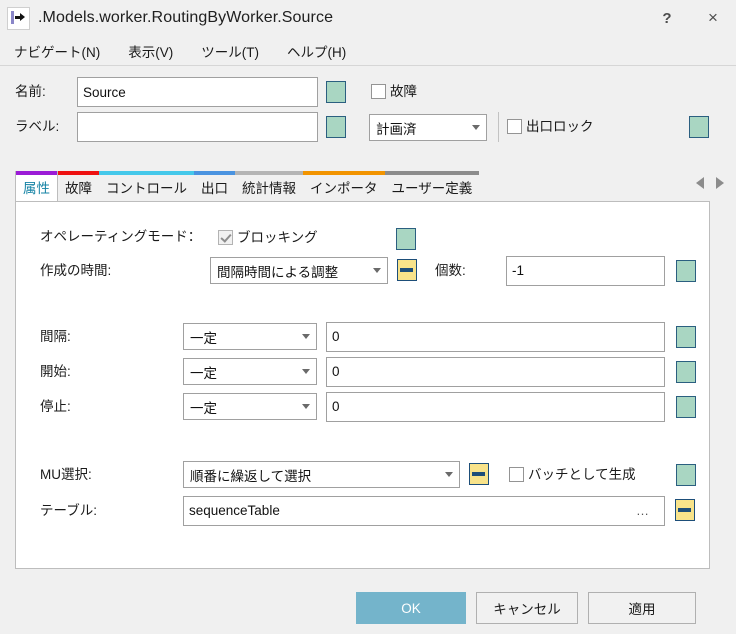 The image size is (736, 634). Describe the element at coordinates (197, 127) in the screenshot. I see `label-input` at that location.